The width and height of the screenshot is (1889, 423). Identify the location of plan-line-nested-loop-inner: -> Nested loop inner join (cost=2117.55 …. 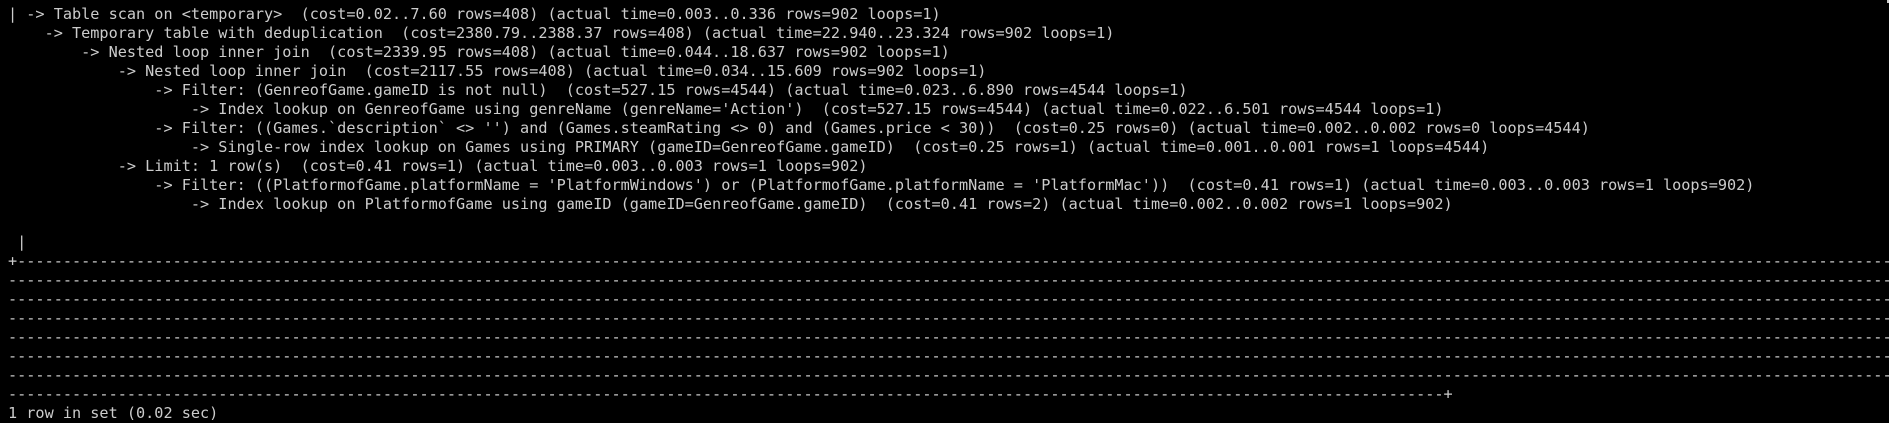
(497, 71).